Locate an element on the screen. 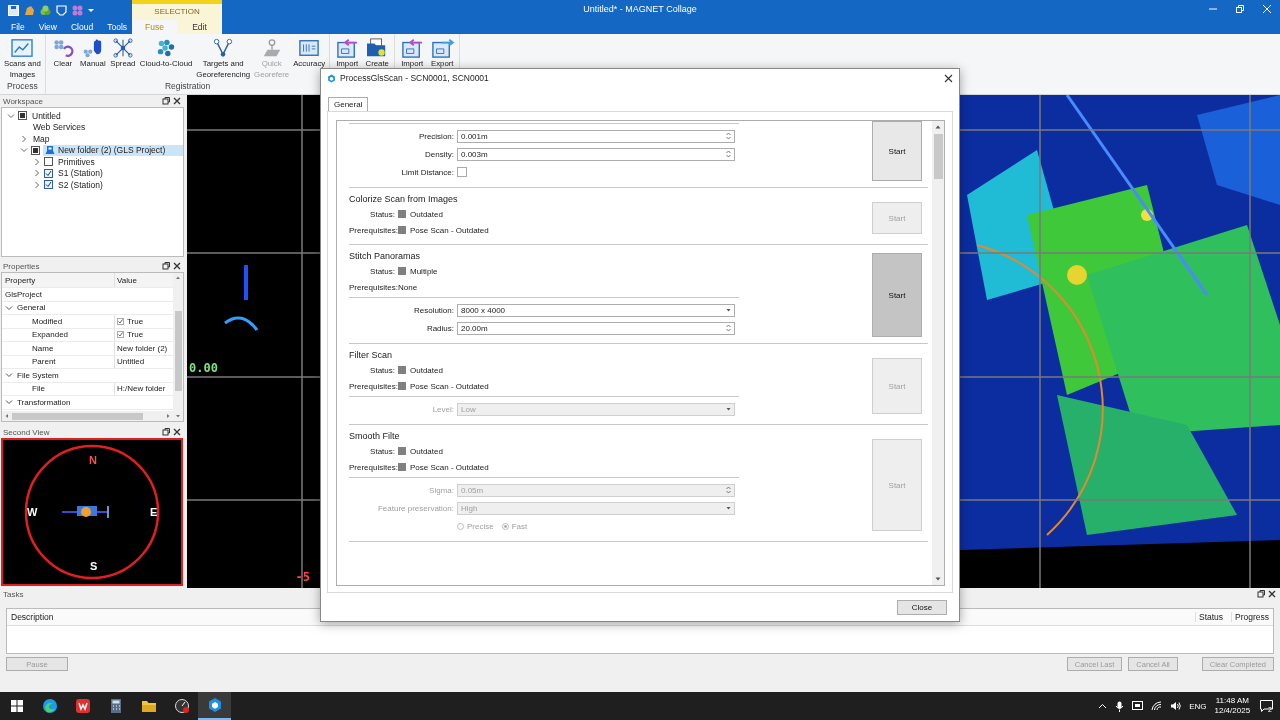 The image size is (1280, 720). compass-label: W is located at coordinates (32, 512).